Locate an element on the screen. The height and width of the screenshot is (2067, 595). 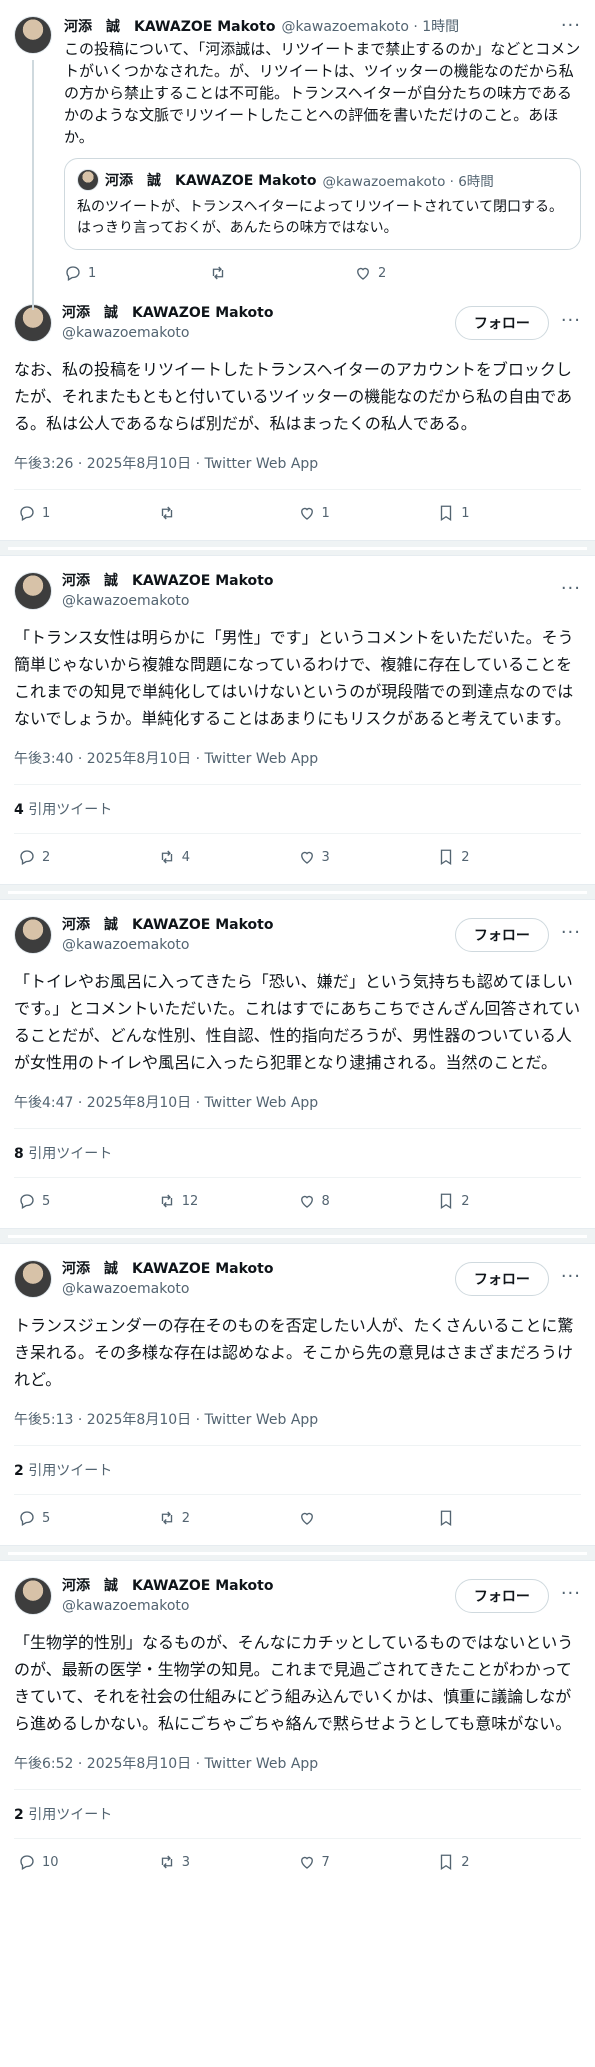
tweet-meta: 午後4:47 · 2025年8月10日 · Twitter Web App is located at coordinates (297, 1102).